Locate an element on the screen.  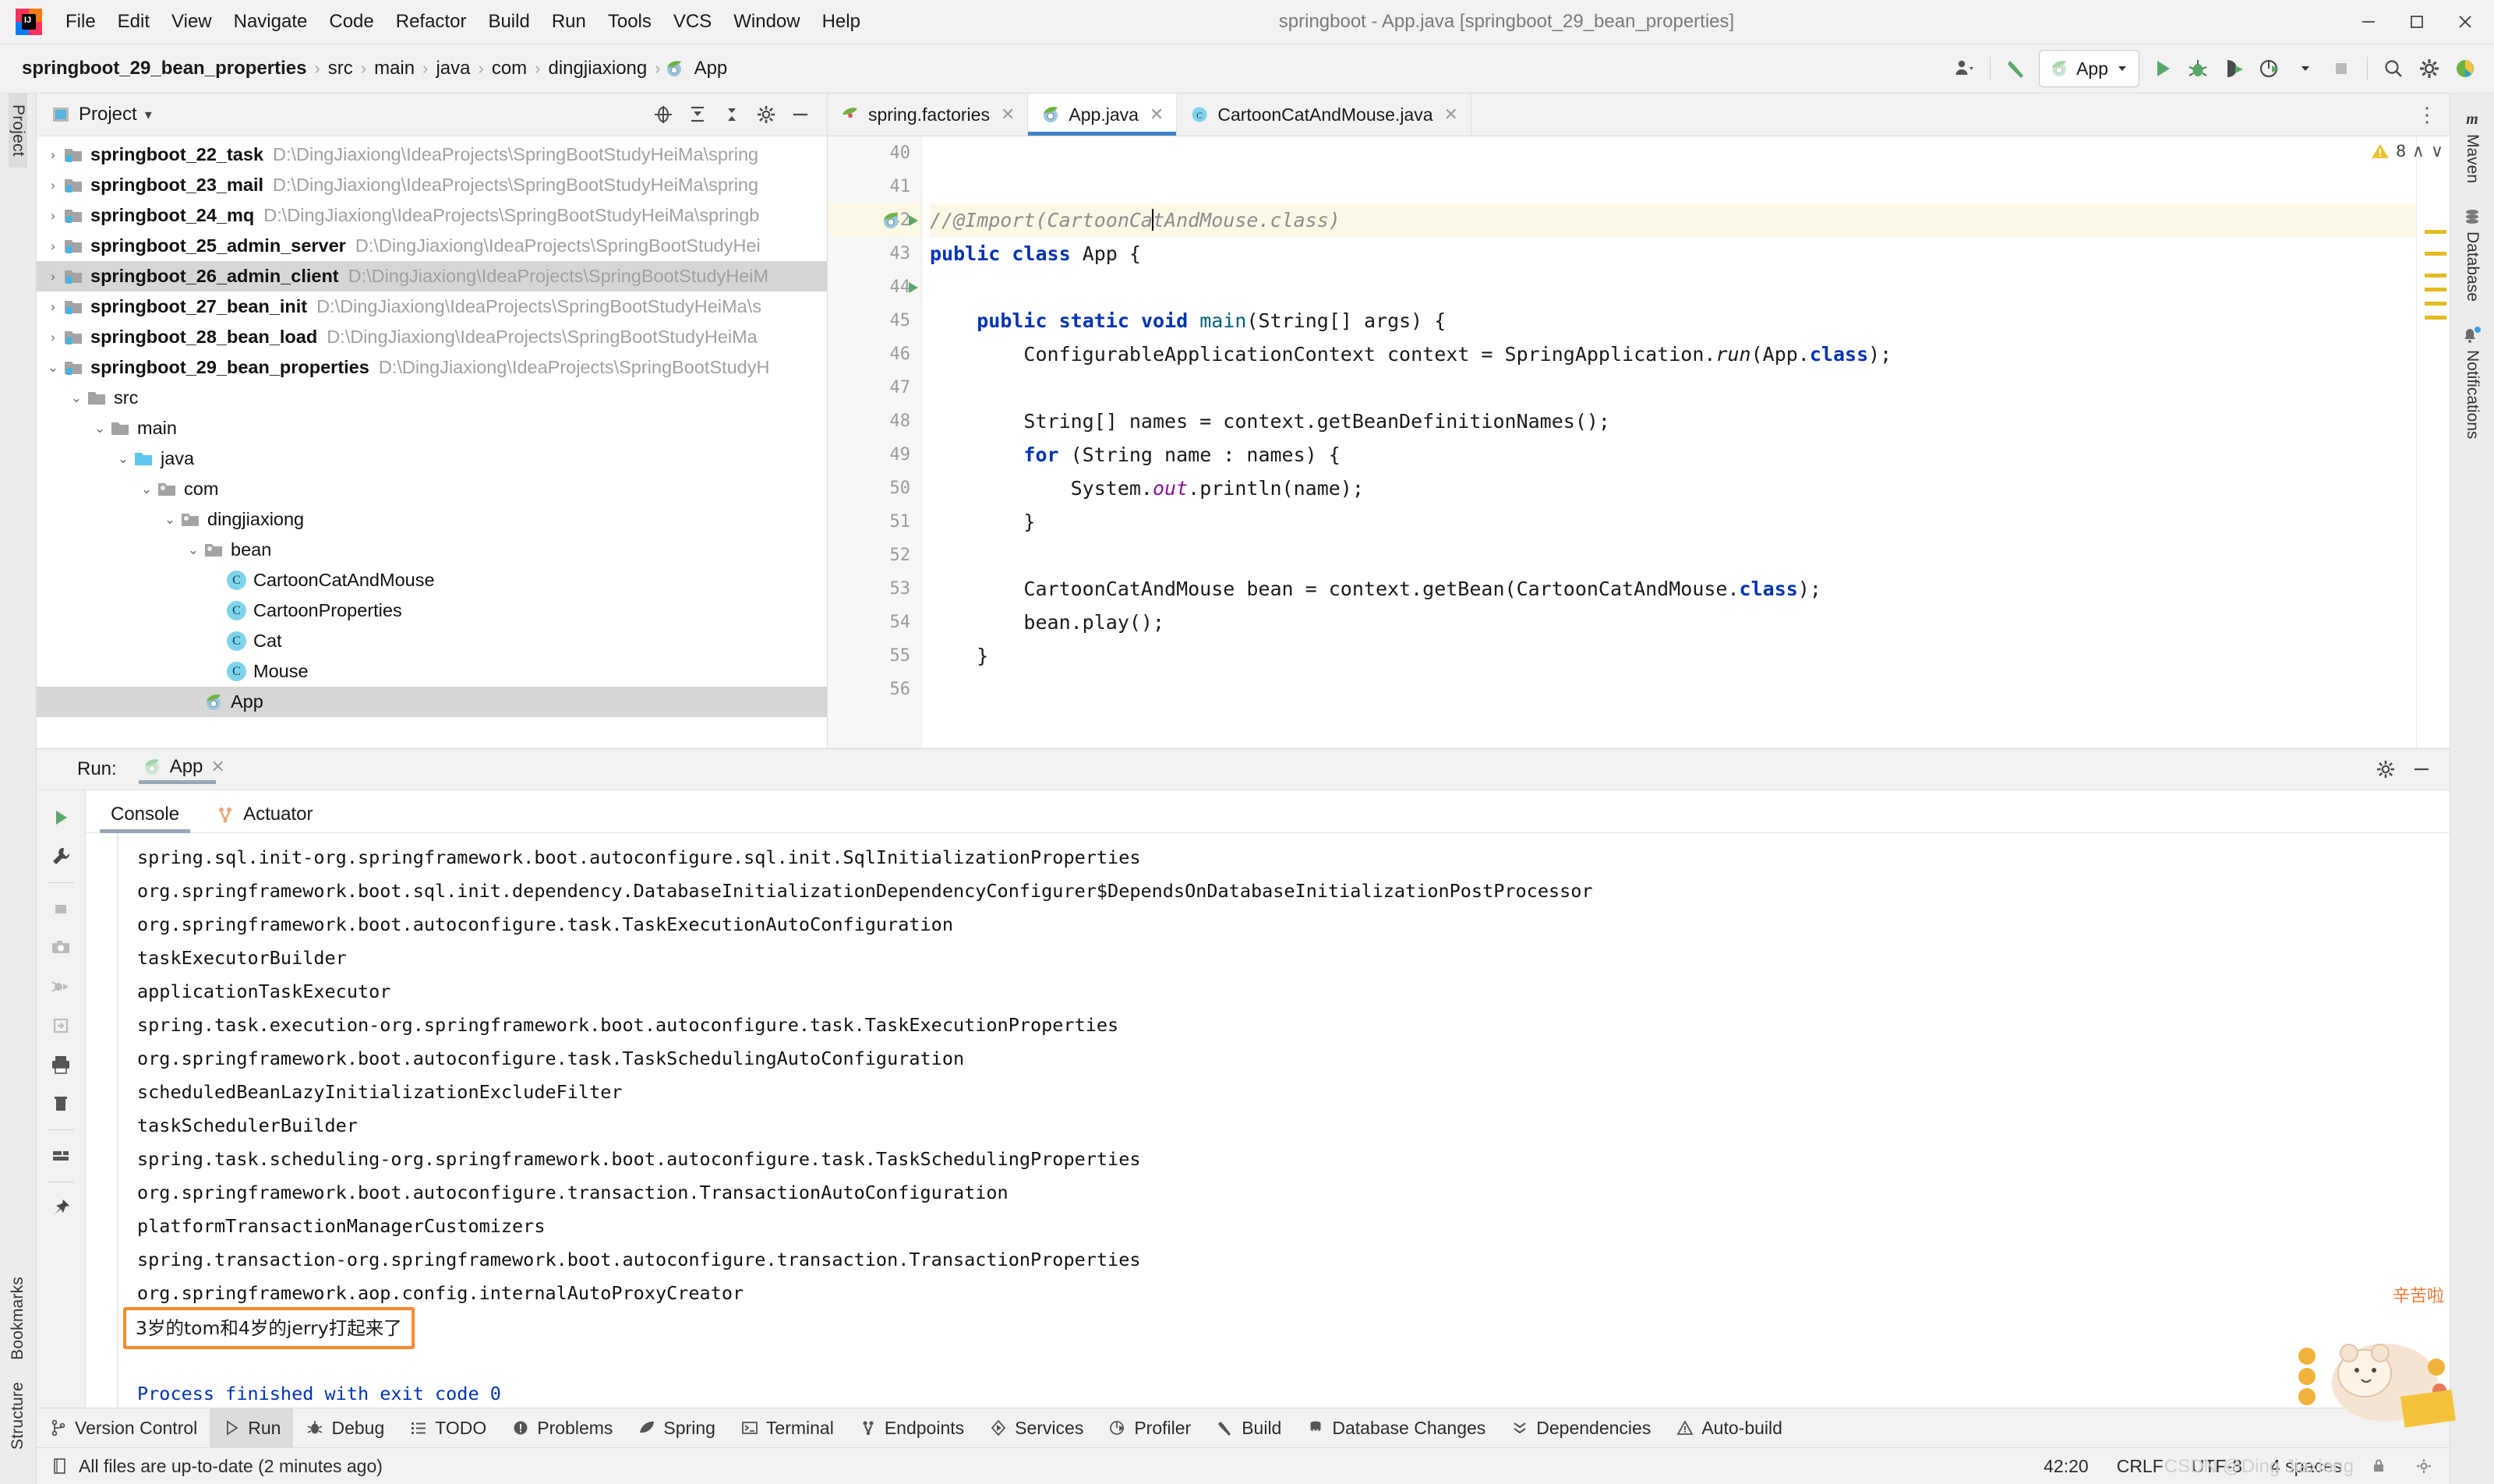
tool-window-problems: Problems is located at coordinates (562, 1427).